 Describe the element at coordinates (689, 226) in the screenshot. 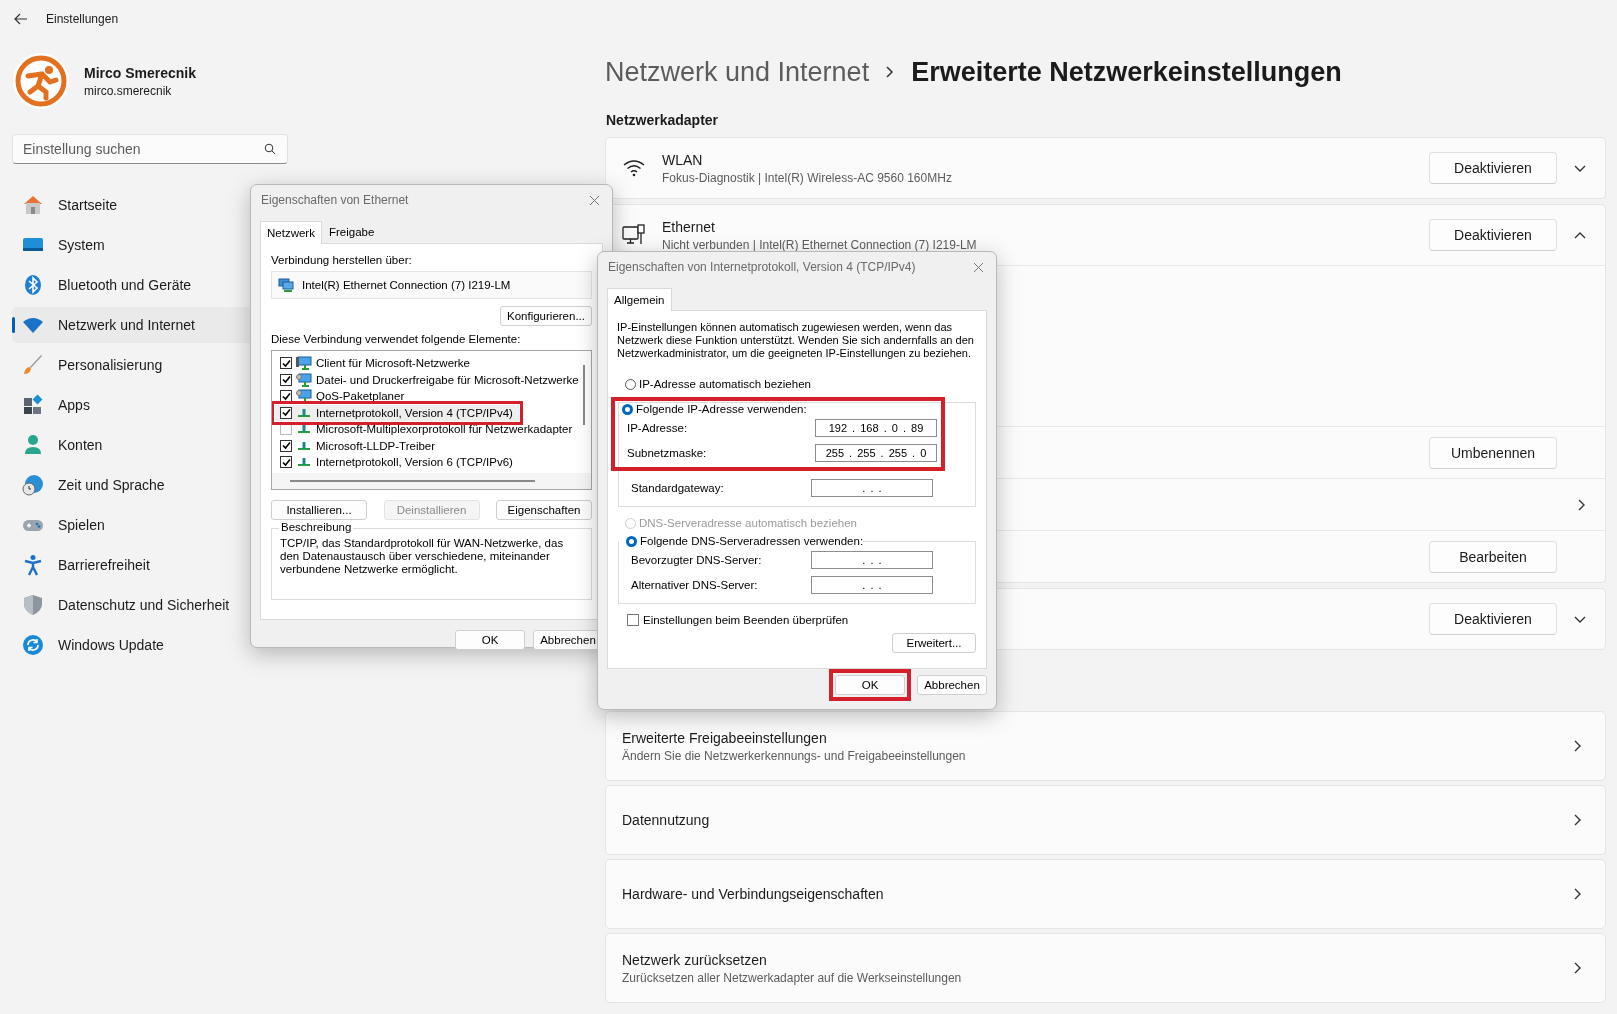

I see `adapter-name: Ethernet` at that location.